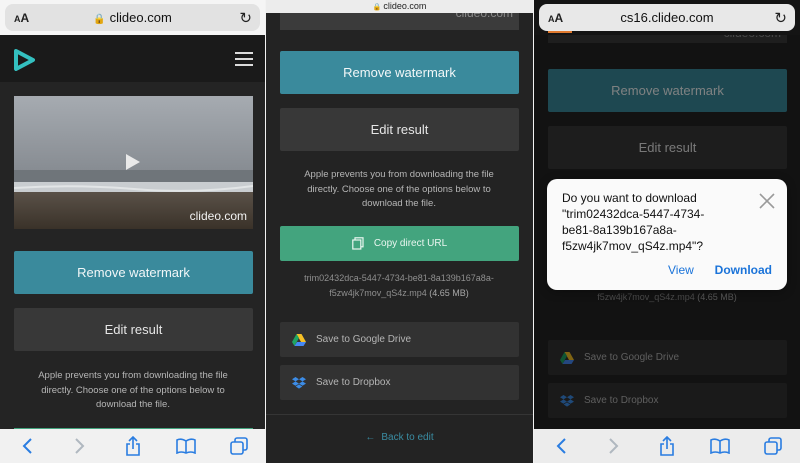 The width and height of the screenshot is (800, 463). I want to click on dropbox-button: Save to Dropbox, so click(399, 382).